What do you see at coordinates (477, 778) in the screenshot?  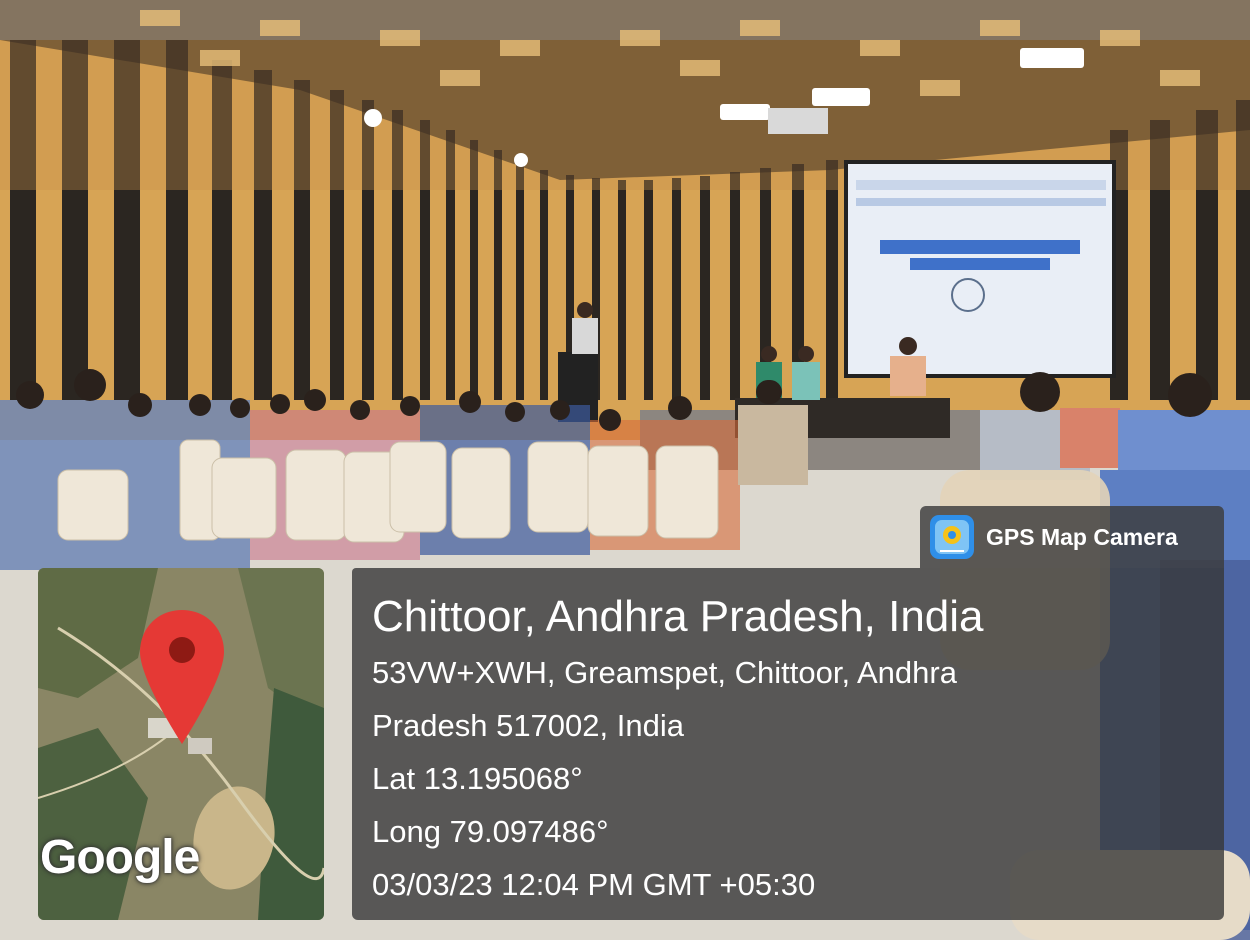 I see `latitude-value: Lat 13.195068°` at bounding box center [477, 778].